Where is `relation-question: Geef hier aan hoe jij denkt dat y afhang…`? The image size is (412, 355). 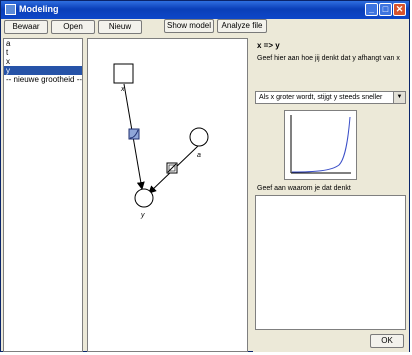
relation-question: Geef hier aan hoe jij denkt dat y afhang… is located at coordinates (328, 58).